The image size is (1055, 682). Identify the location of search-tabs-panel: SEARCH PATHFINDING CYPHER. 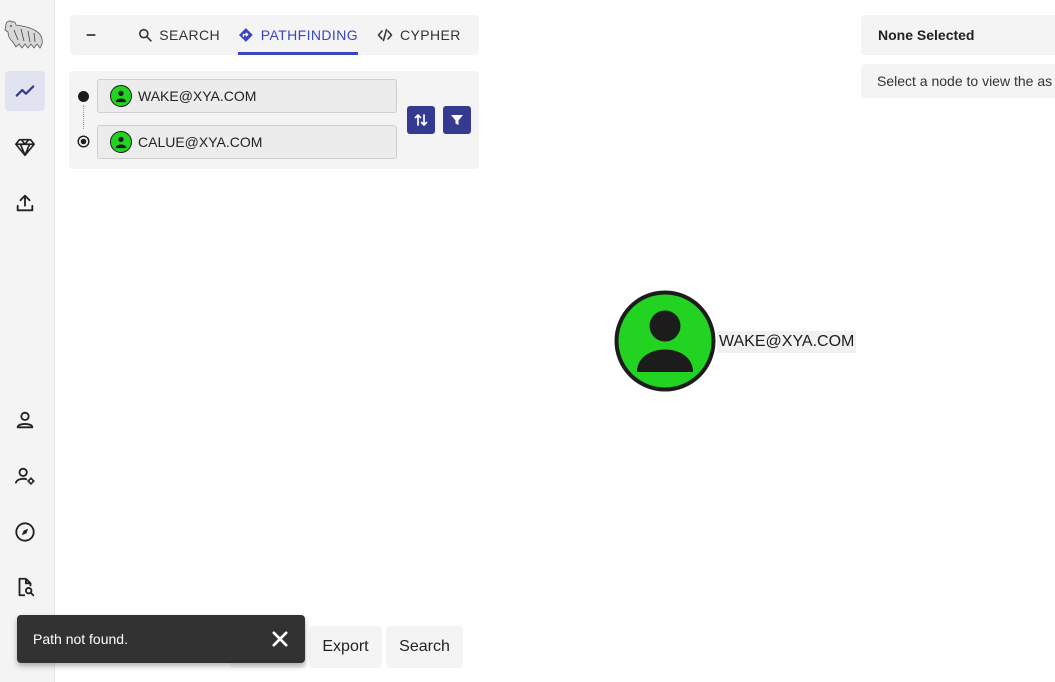
(274, 35).